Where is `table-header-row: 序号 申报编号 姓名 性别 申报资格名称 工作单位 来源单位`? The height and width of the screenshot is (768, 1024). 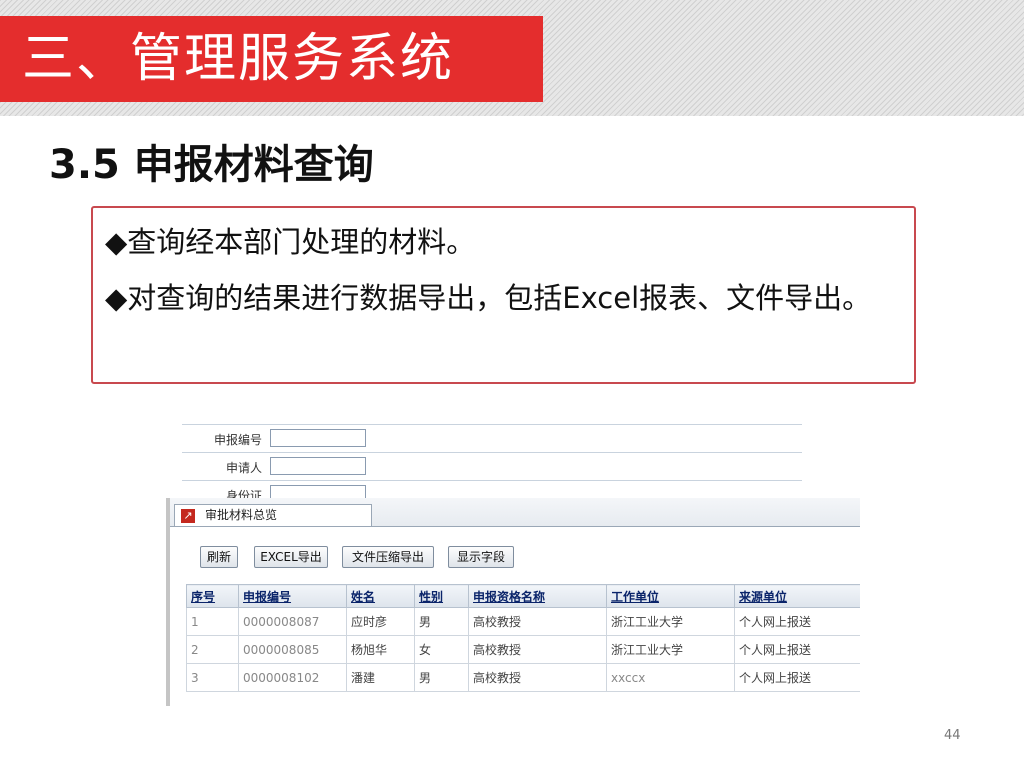 table-header-row: 序号 申报编号 姓名 性别 申报资格名称 工作单位 来源单位 is located at coordinates (523, 596).